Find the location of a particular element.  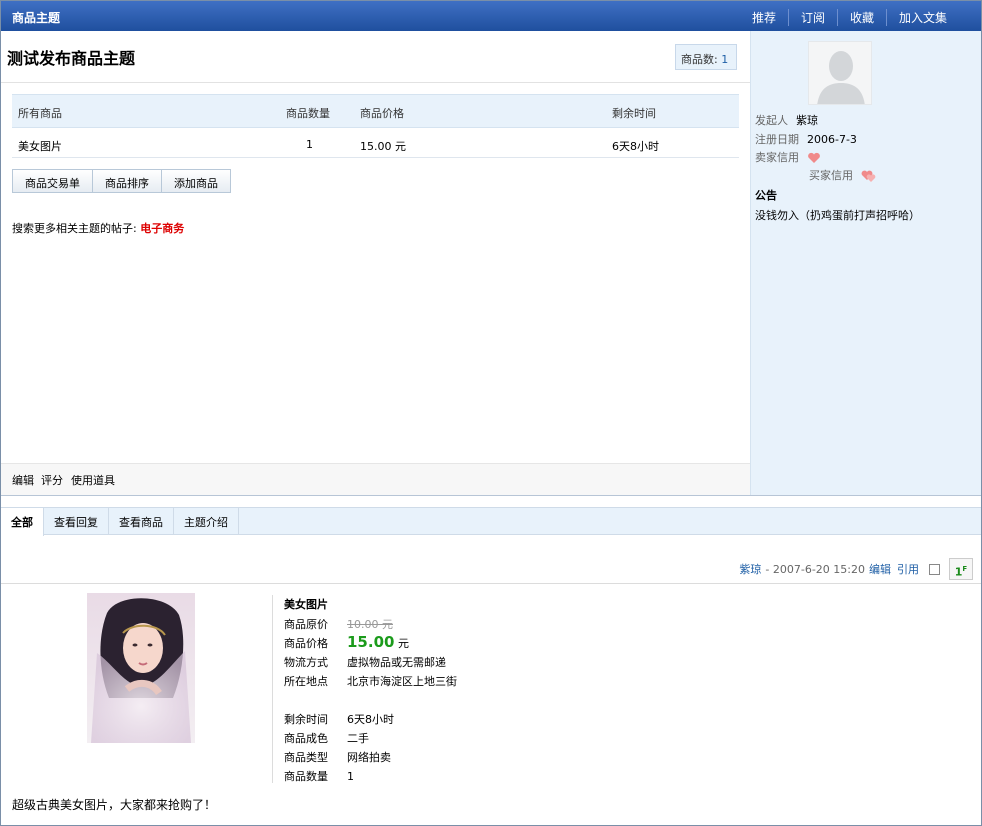

goods-qty: 1 is located at coordinates (309, 144).